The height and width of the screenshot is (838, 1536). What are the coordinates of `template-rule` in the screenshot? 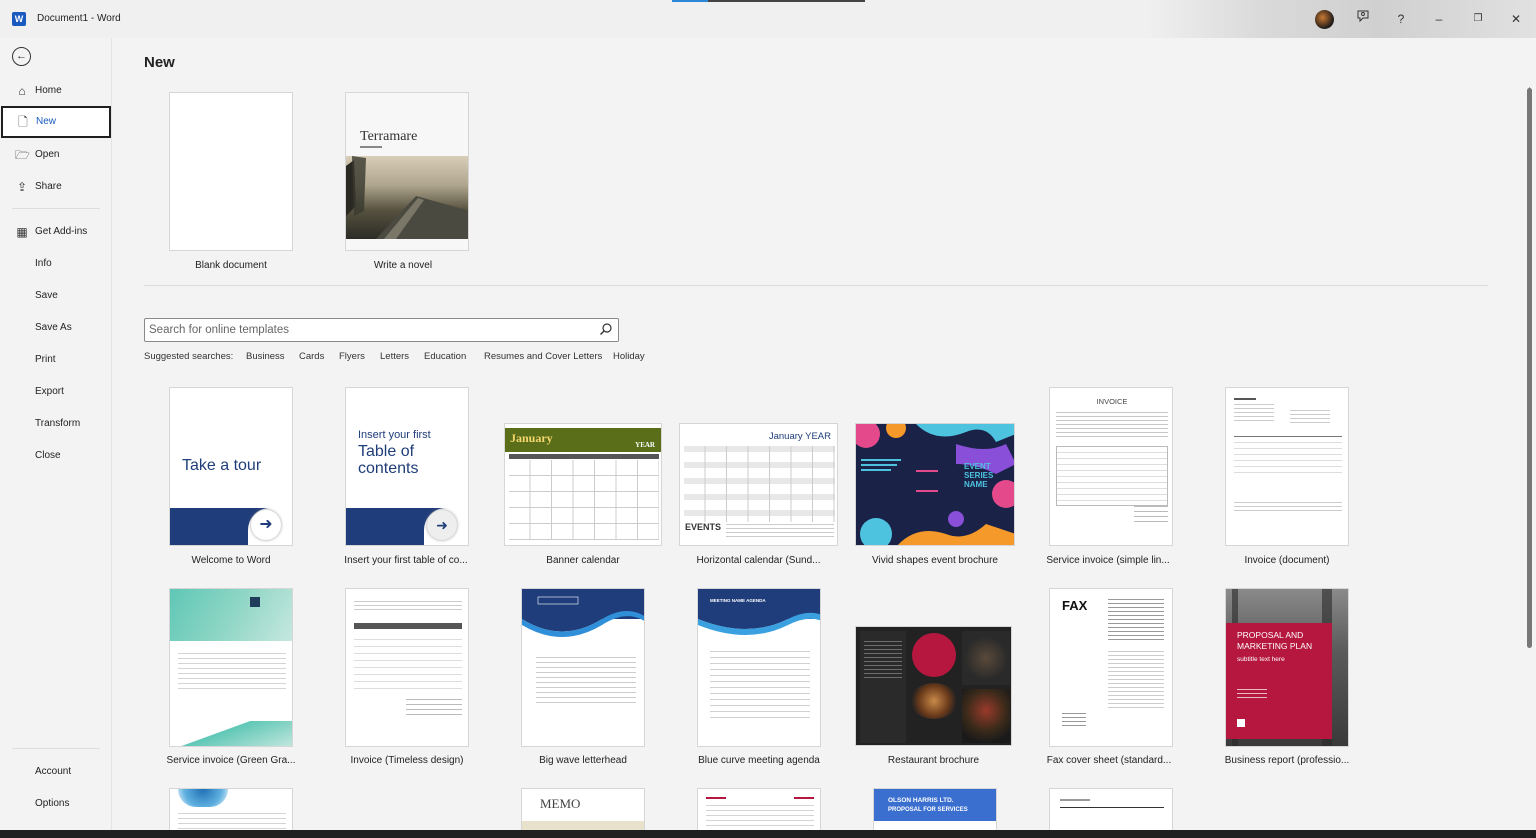 It's located at (1112, 807).